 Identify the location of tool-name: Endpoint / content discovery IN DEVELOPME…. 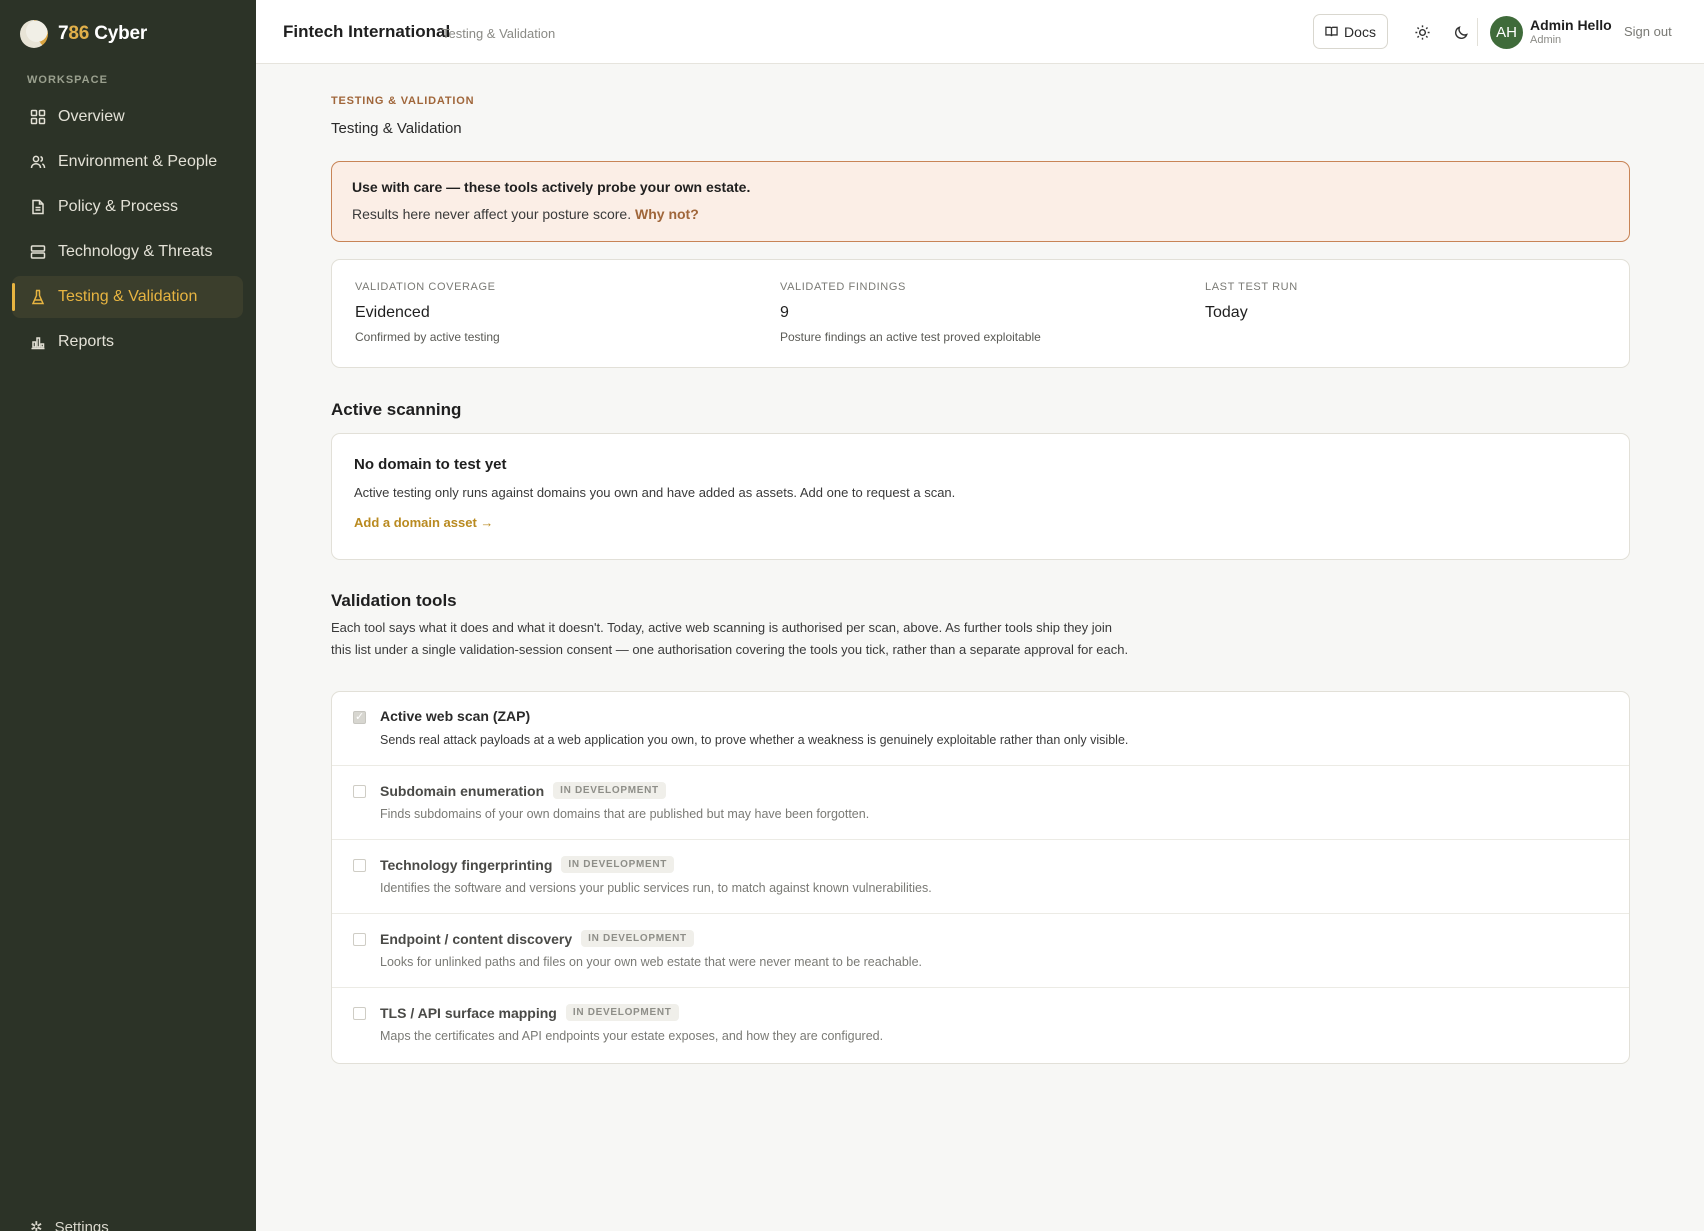
(537, 938).